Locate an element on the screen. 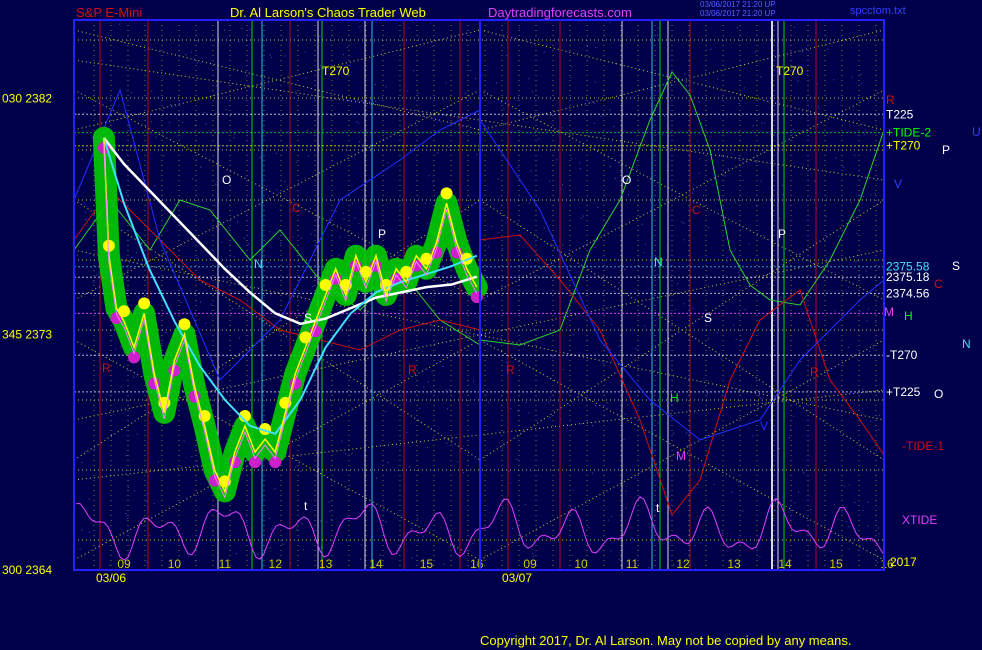  grid-line is located at coordinates (277, 80).